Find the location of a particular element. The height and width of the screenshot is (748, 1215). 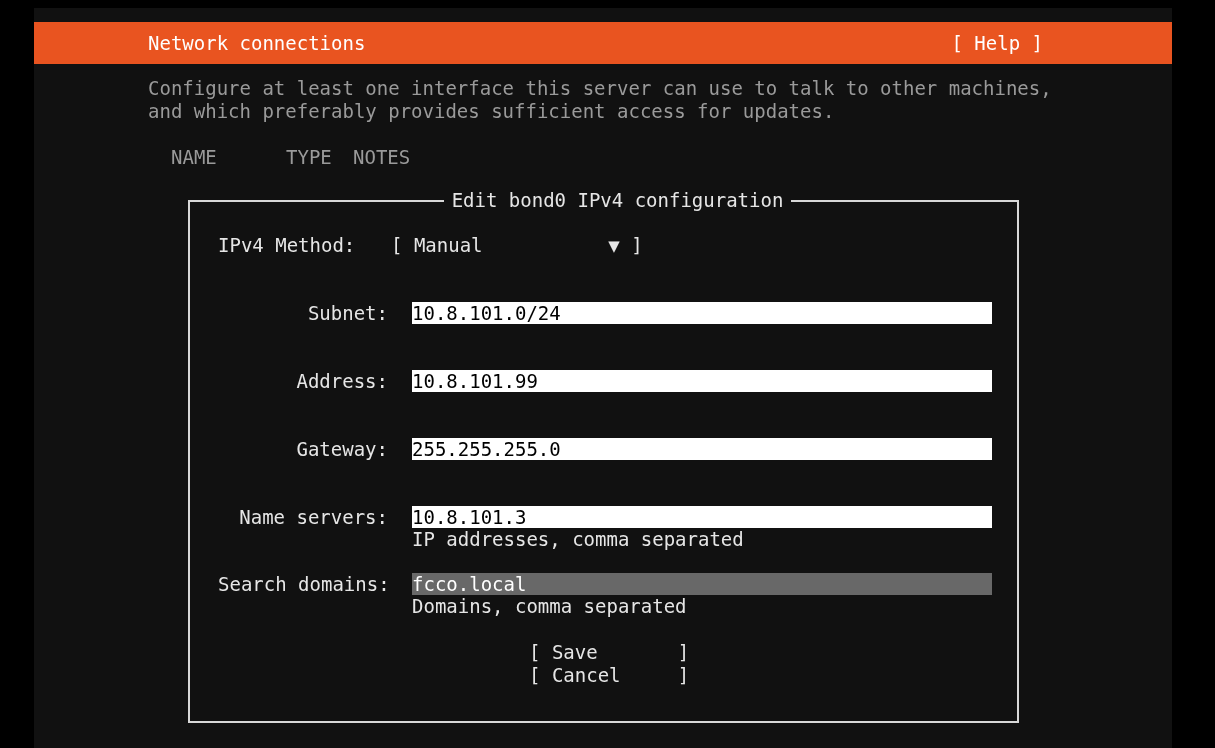

field-label: Gateway: is located at coordinates (341, 449).